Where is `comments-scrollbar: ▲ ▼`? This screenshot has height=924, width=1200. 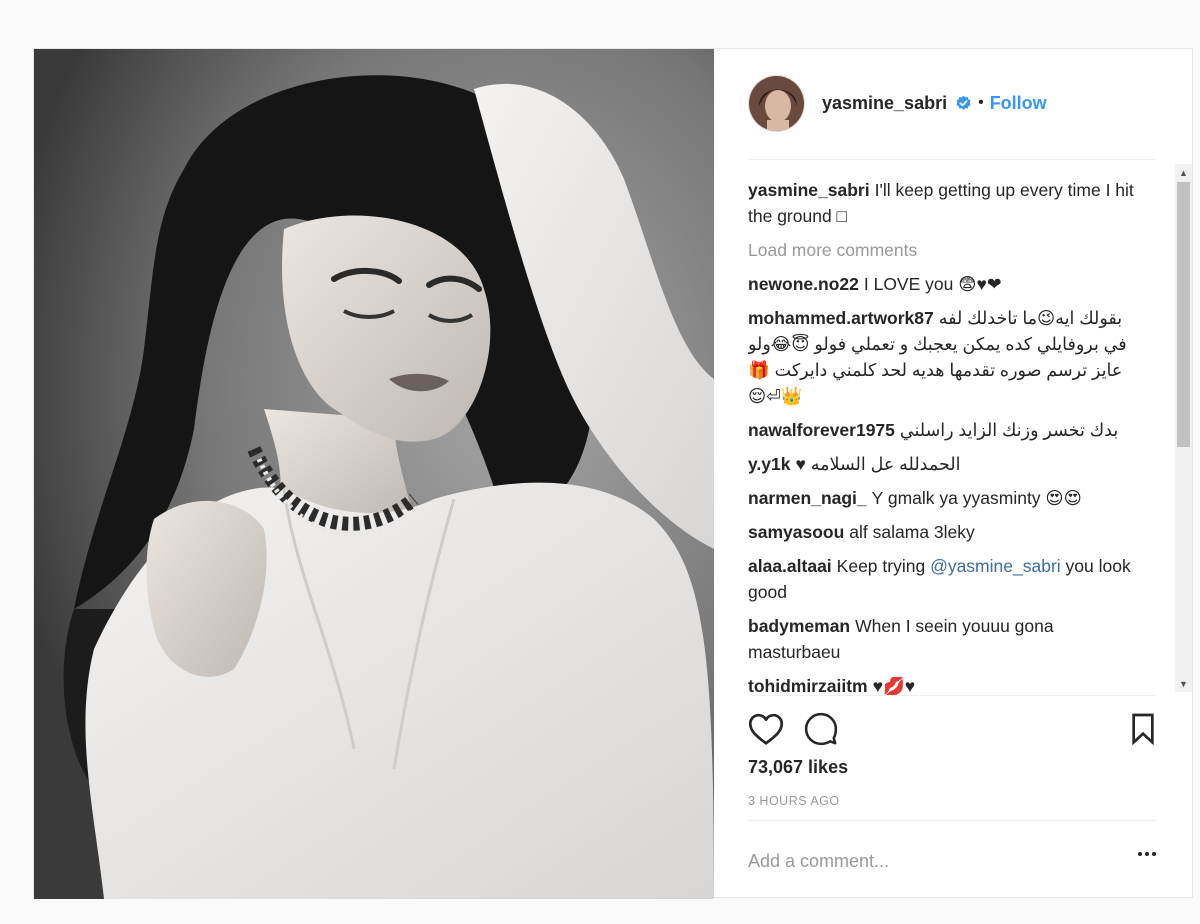 comments-scrollbar: ▲ ▼ is located at coordinates (1183, 428).